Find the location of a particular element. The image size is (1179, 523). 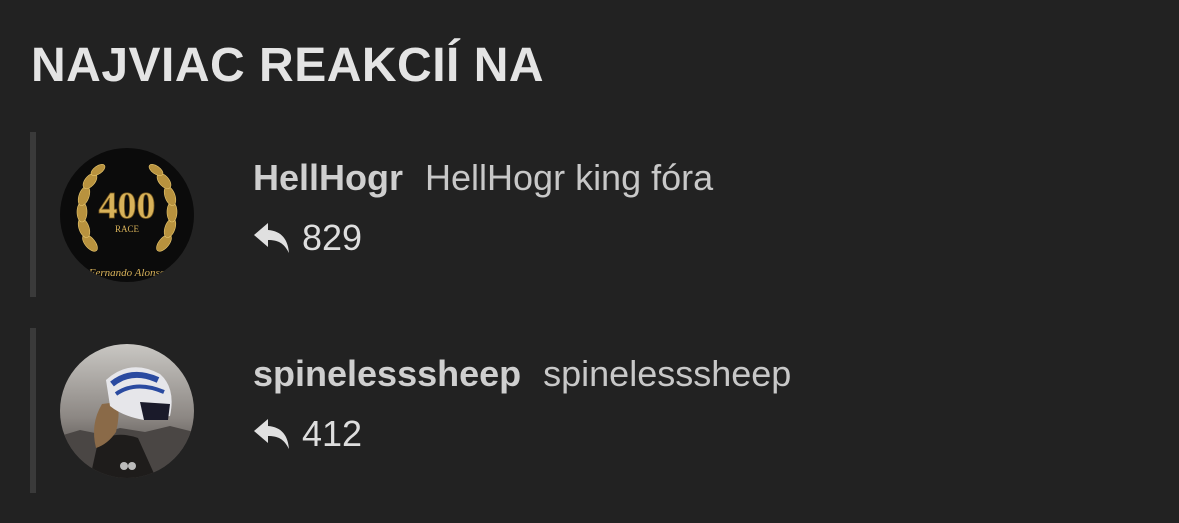

username-link: HellHogr is located at coordinates (328, 177).